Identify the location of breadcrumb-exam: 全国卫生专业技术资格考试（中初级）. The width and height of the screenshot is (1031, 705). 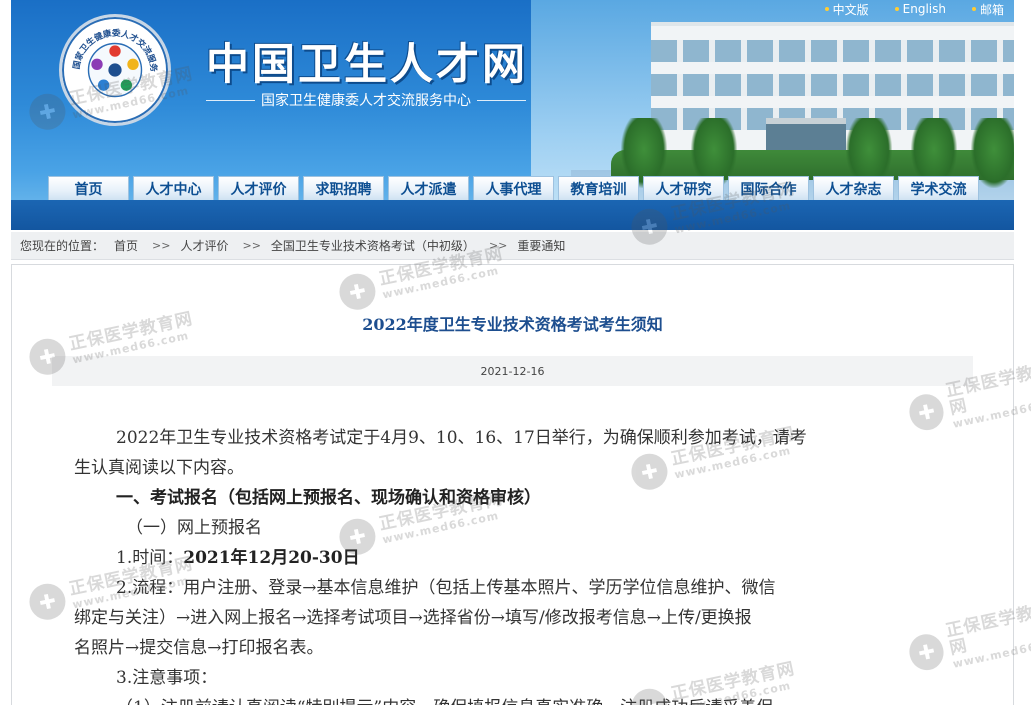
(373, 245).